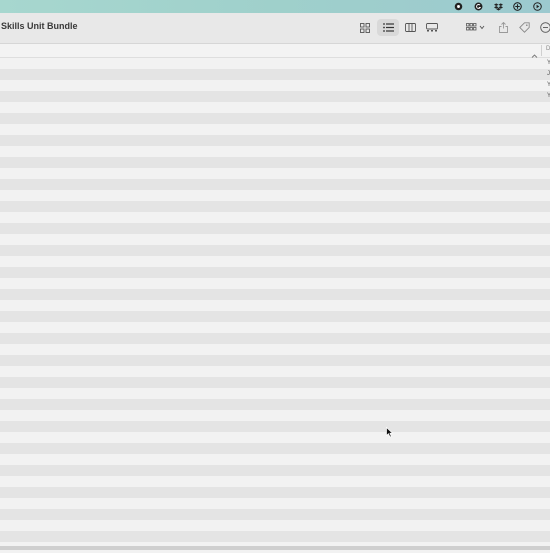  I want to click on grammarly-icon, so click(478, 6).